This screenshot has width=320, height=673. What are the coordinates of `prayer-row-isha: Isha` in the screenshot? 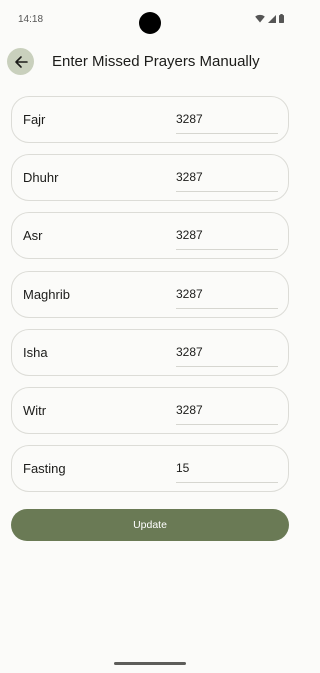 It's located at (150, 352).